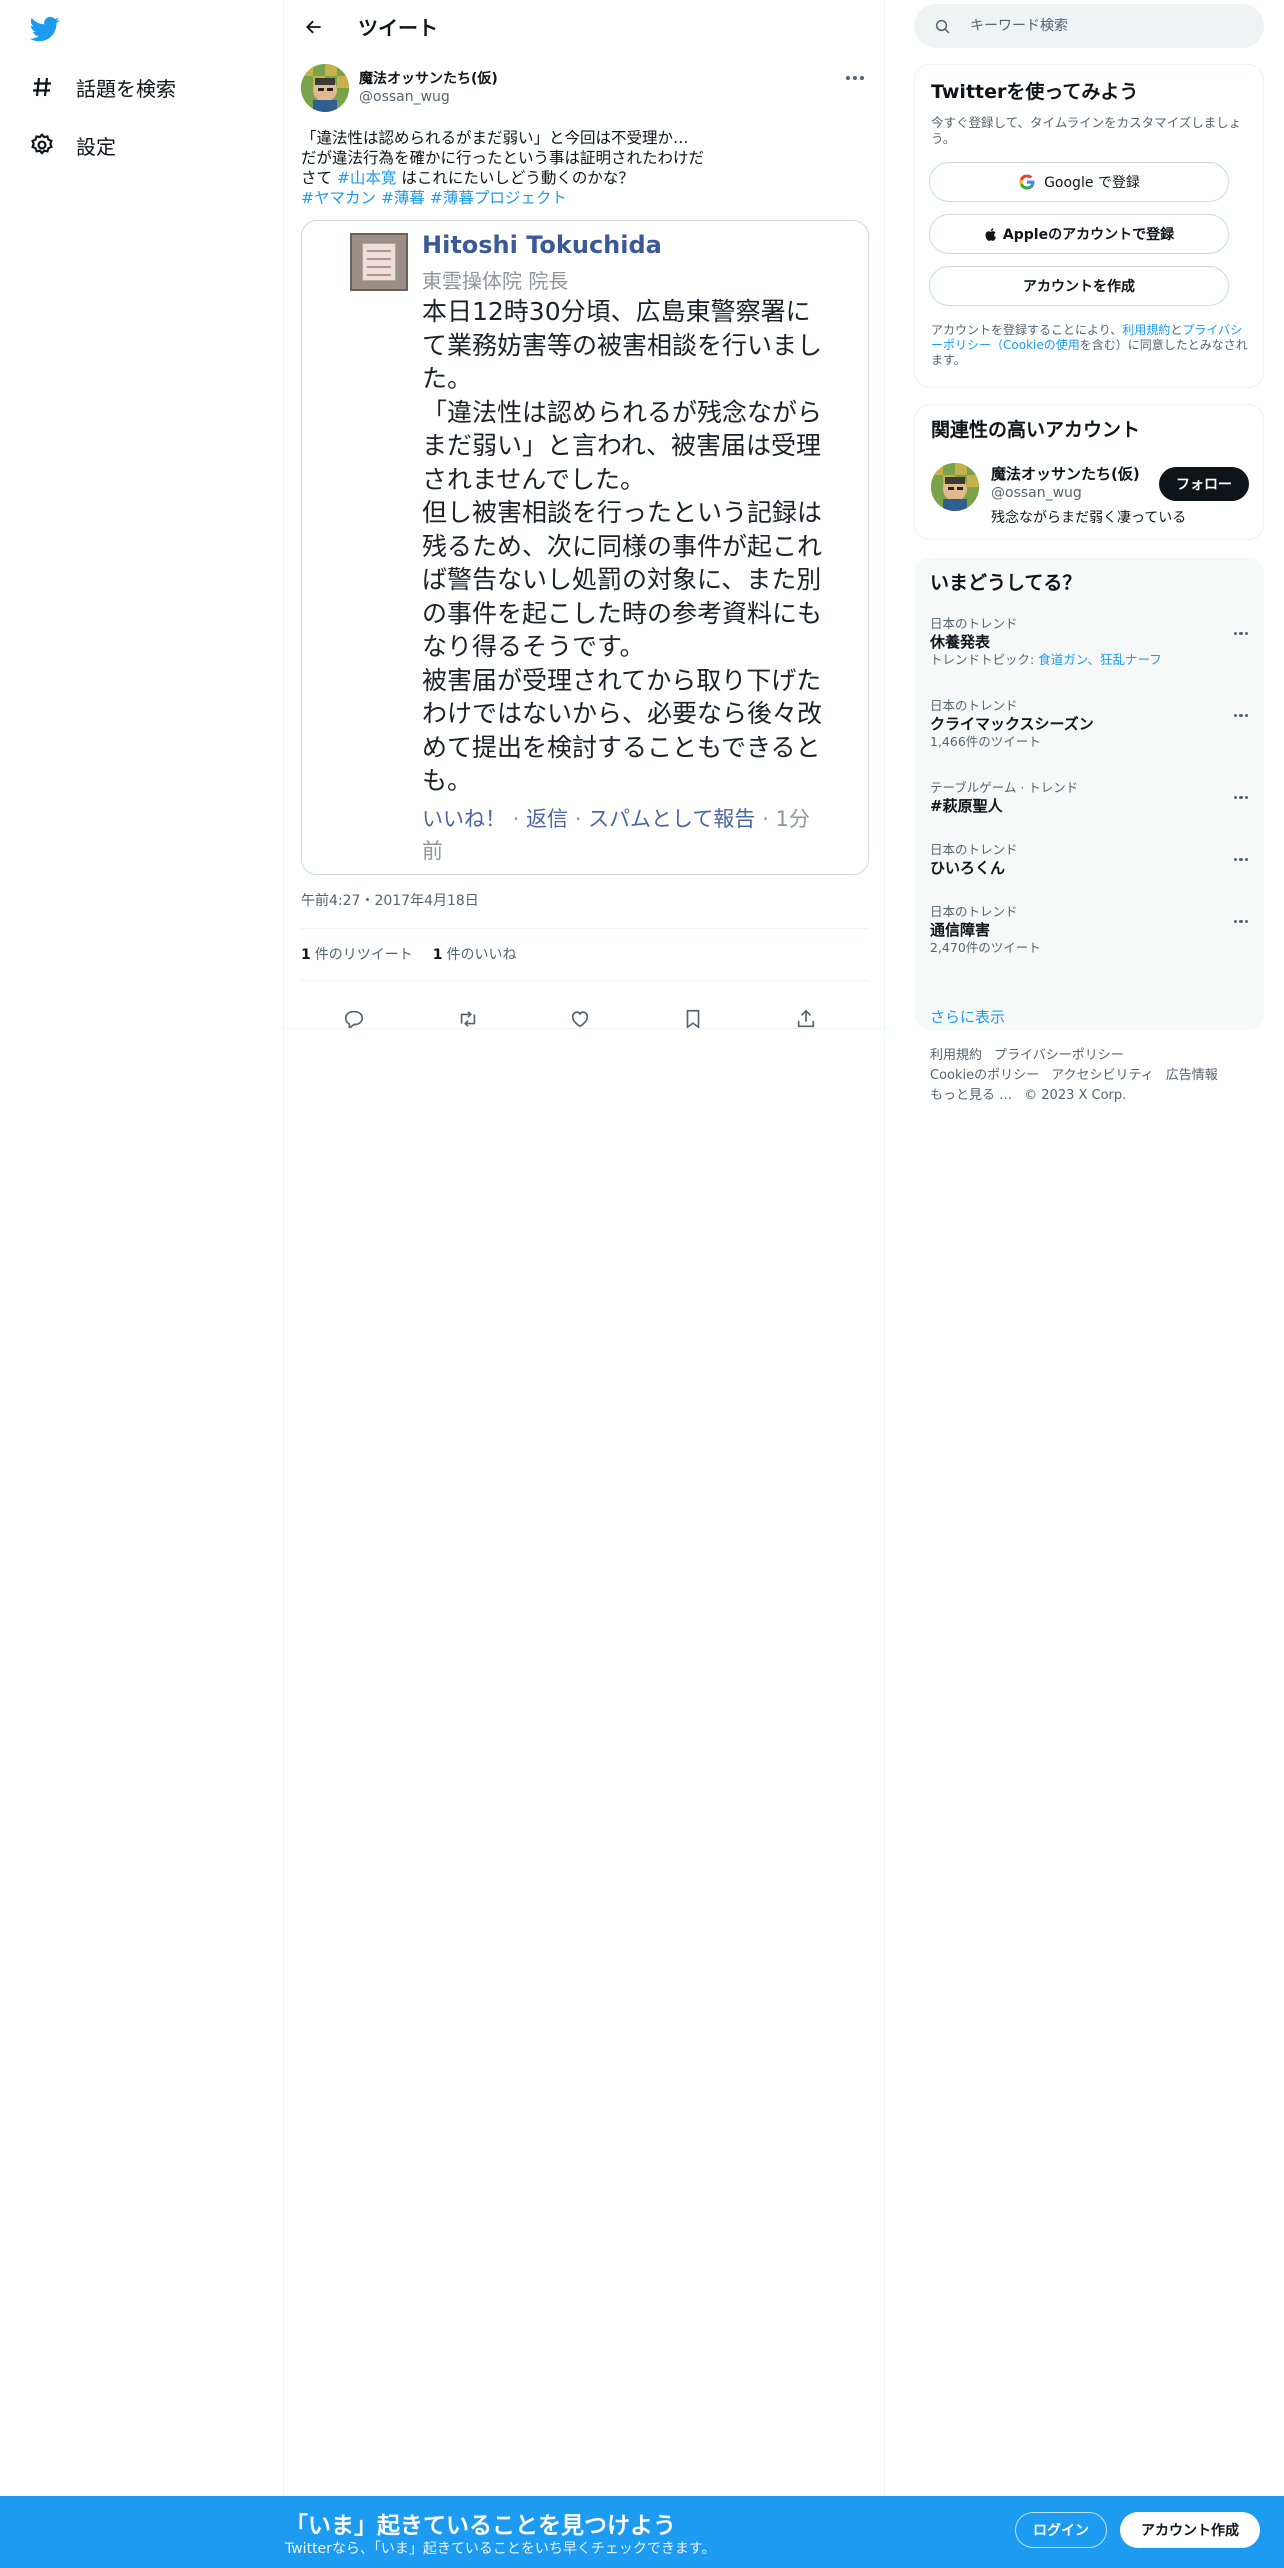 The height and width of the screenshot is (2568, 1284). I want to click on trend-item: 日本のトレンド 通信障害 2,470件のツイート, so click(1089, 930).